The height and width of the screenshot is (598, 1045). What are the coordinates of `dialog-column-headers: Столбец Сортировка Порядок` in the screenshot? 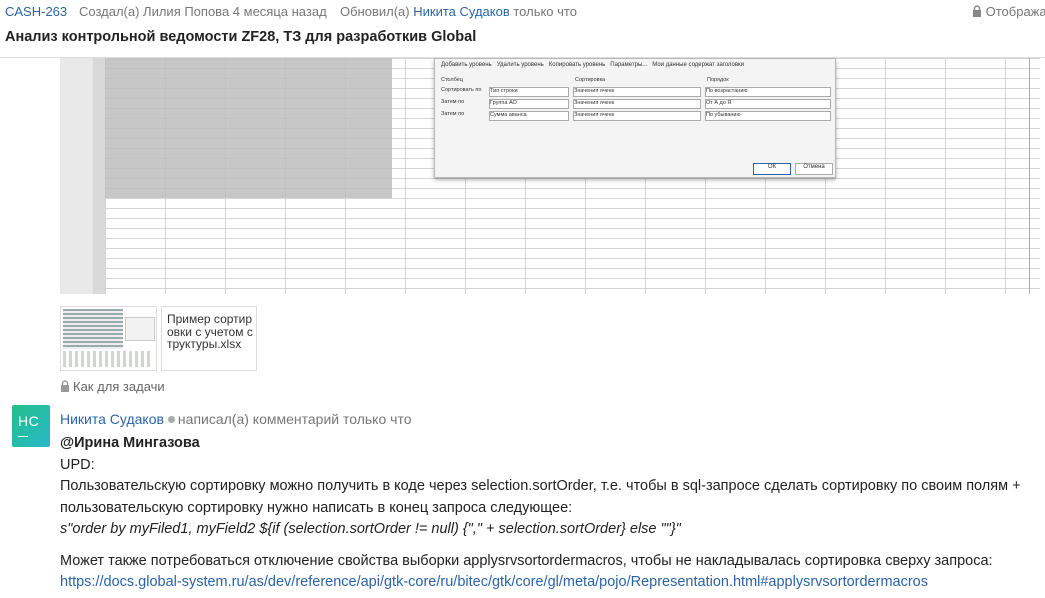 It's located at (635, 81).